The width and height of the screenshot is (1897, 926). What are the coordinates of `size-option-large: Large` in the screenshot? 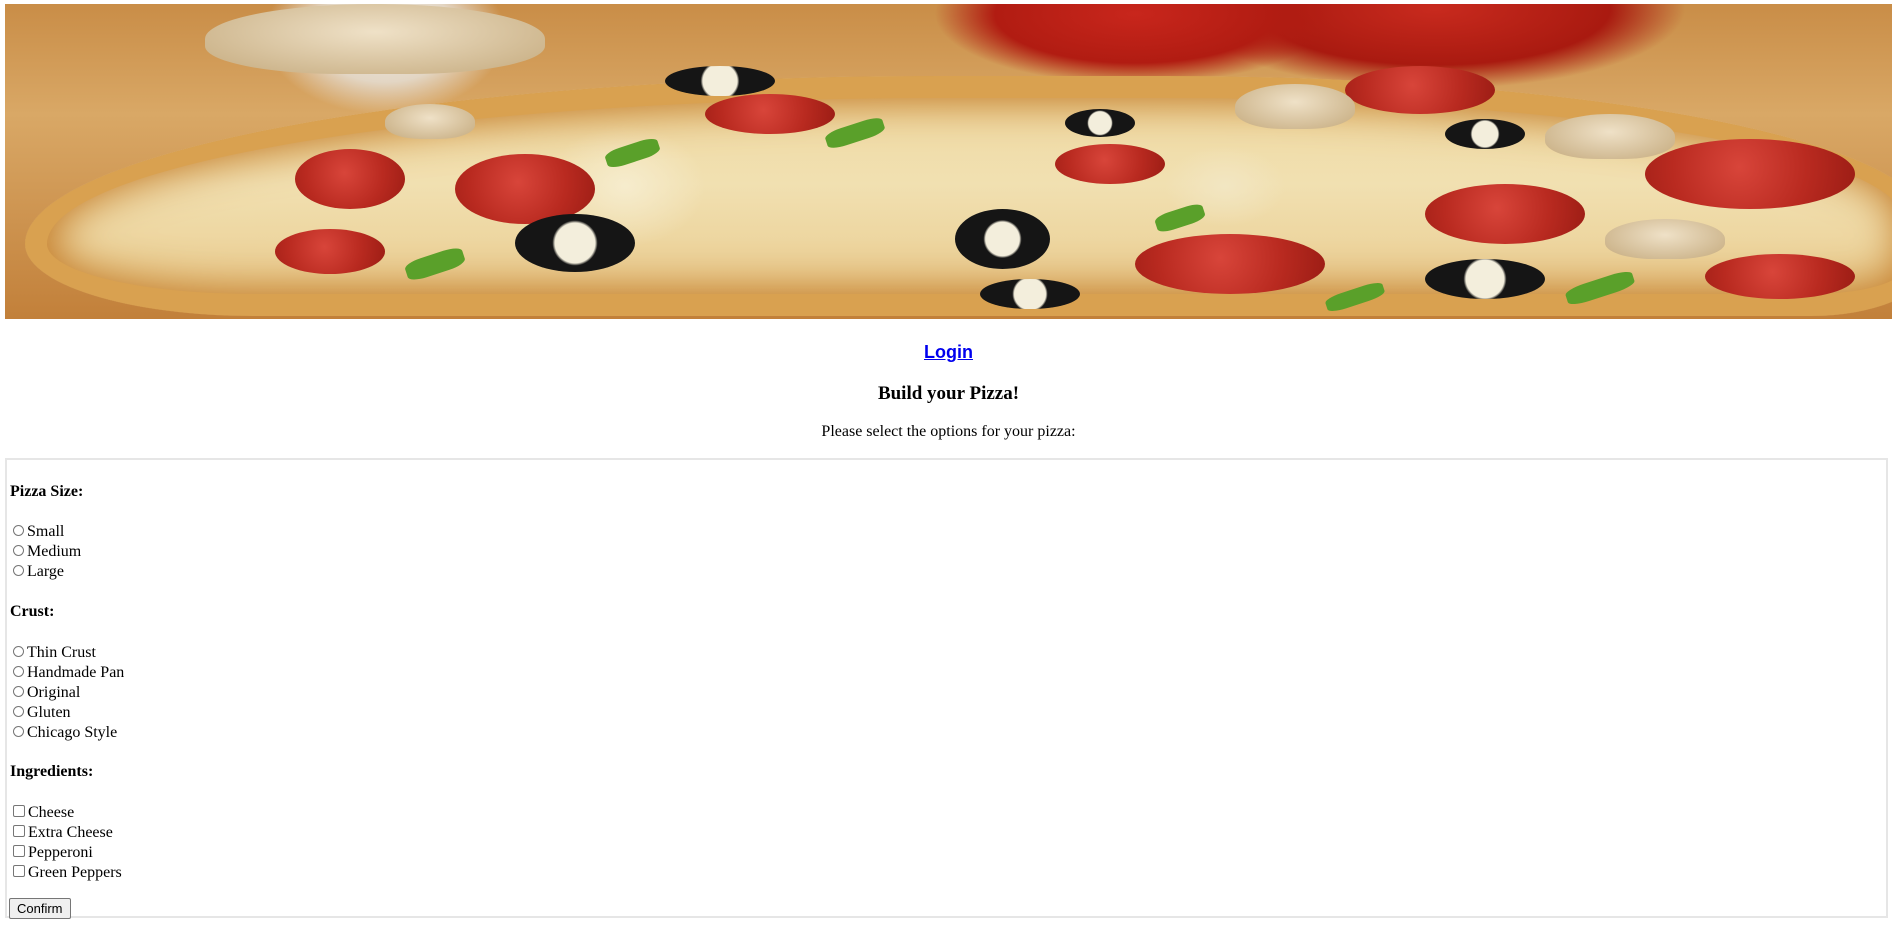 It's located at (38, 572).